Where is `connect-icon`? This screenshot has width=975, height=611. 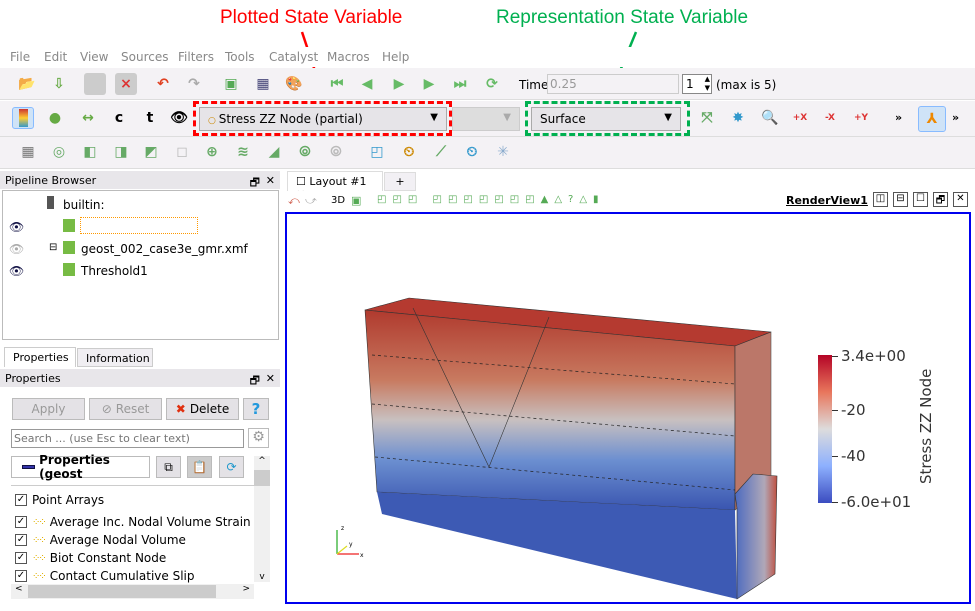
connect-icon is located at coordinates (95, 84).